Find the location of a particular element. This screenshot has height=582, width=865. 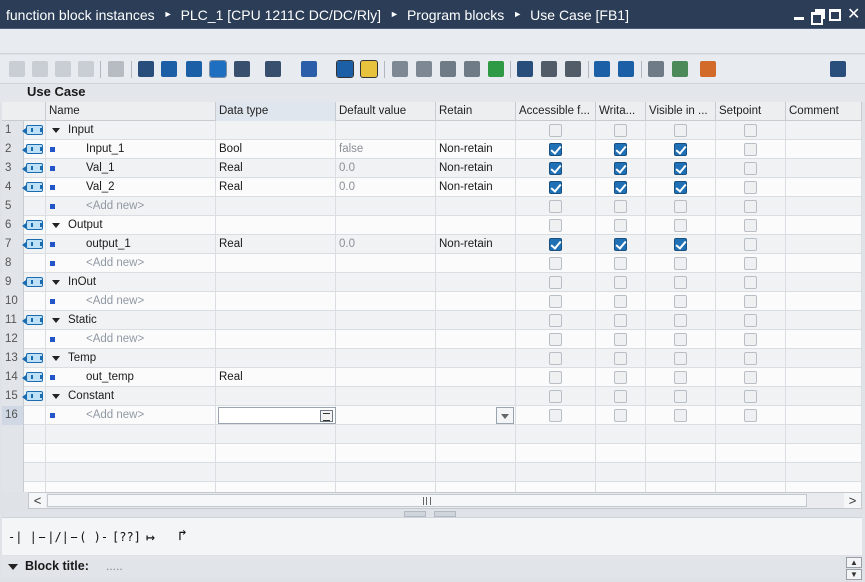

cell-name: Static is located at coordinates (131, 320).